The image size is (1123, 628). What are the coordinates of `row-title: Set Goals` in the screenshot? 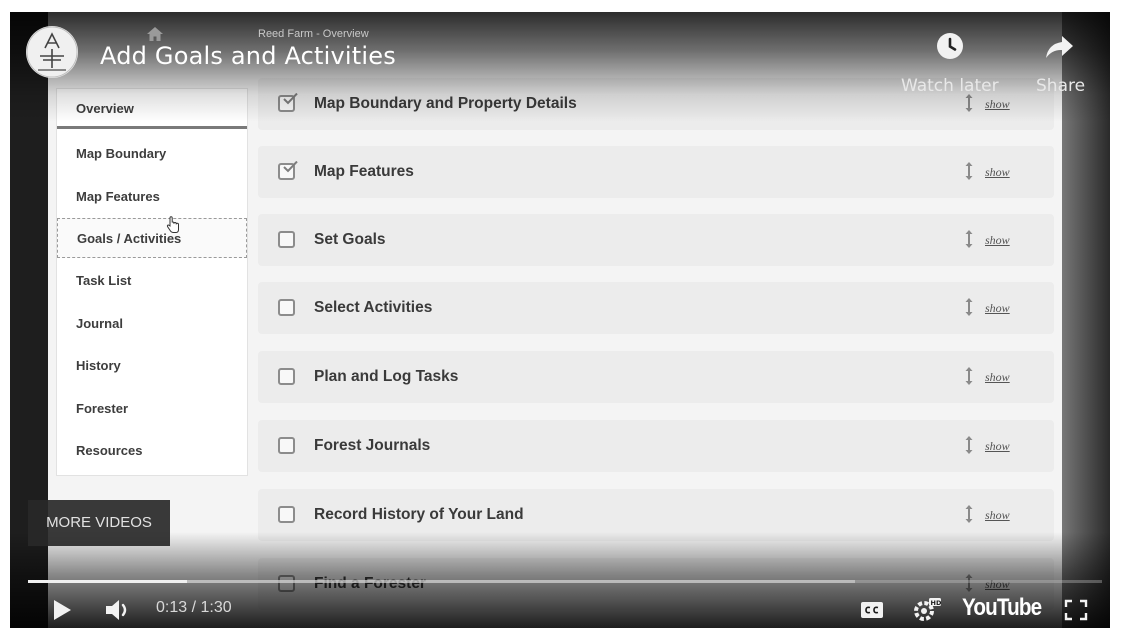 It's located at (350, 239).